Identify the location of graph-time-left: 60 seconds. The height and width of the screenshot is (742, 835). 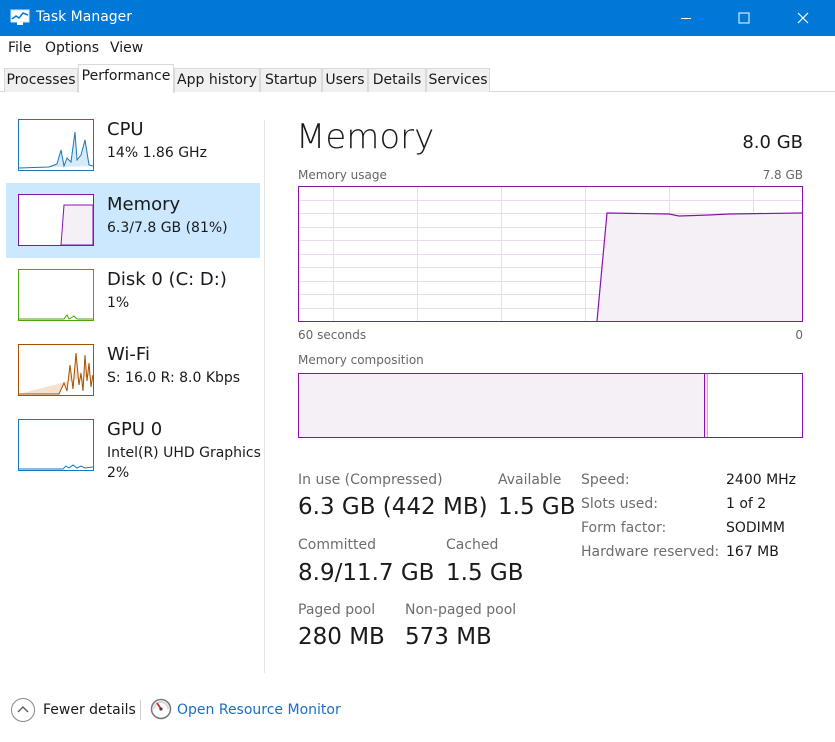
(332, 335).